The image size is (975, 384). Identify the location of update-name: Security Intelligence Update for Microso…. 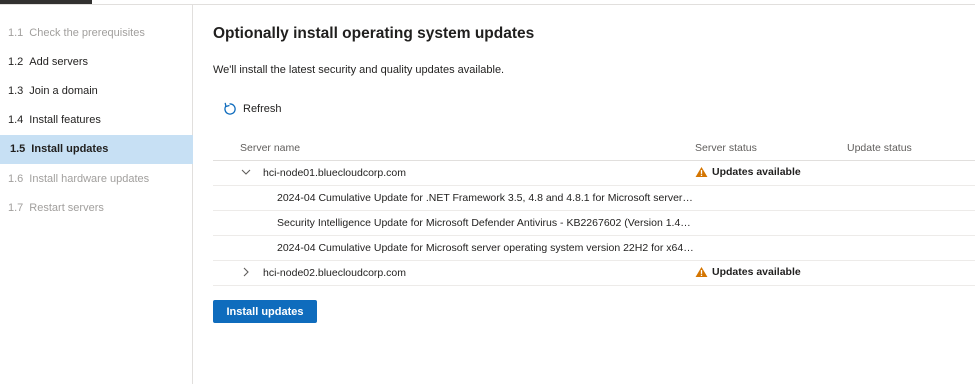
(486, 223).